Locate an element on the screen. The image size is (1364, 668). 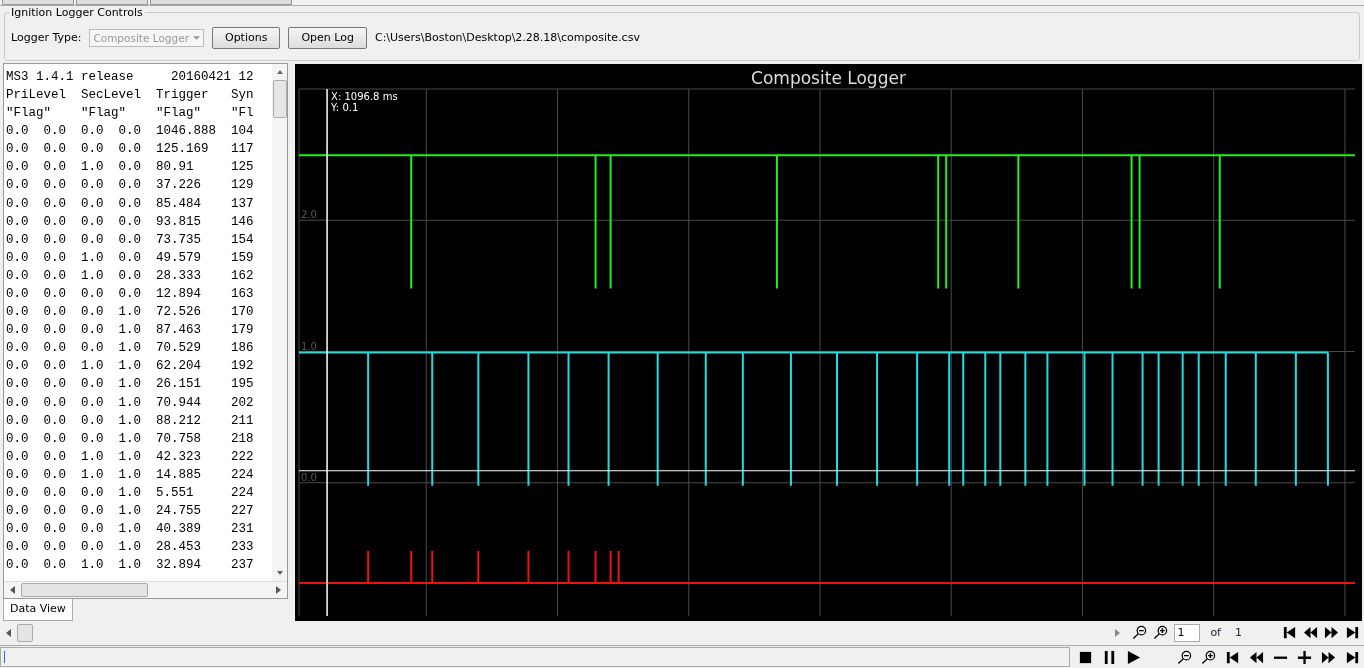
text-line: 0.0 0.0 1.0 0.0 80.91 125 is located at coordinates (130, 168).